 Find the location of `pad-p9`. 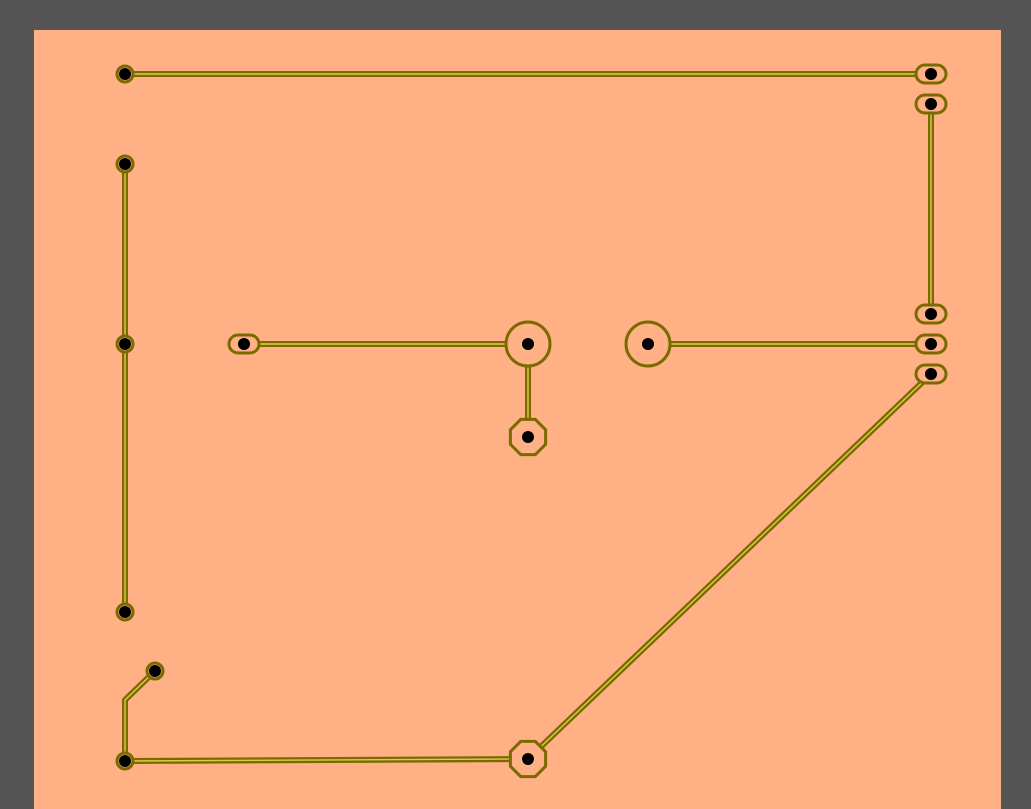

pad-p9 is located at coordinates (528, 437).